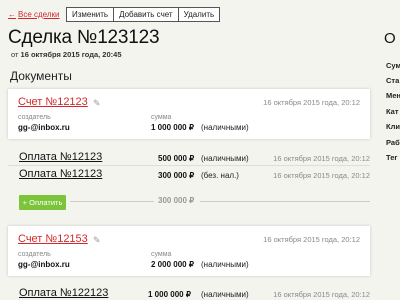 Image resolution: width=400 pixels, height=300 pixels. I want to click on invoice-title-link: Счет №12123, so click(53, 102).